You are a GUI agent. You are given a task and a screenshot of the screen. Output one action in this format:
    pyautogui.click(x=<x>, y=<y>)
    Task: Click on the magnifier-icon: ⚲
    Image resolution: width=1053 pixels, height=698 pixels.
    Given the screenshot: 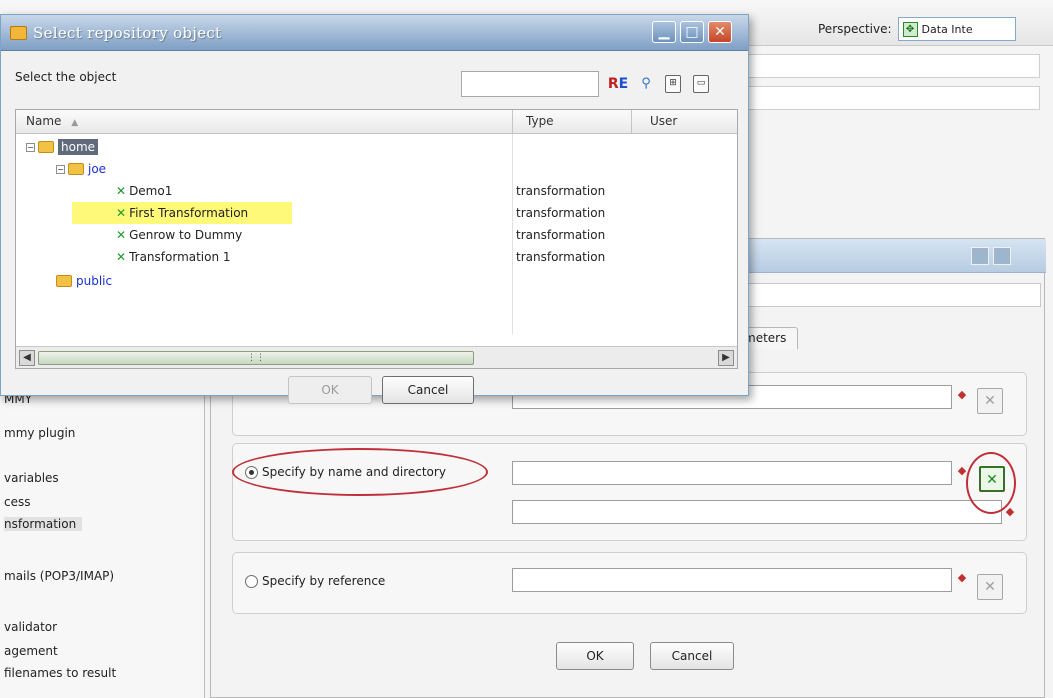 What is the action you would take?
    pyautogui.click(x=646, y=84)
    